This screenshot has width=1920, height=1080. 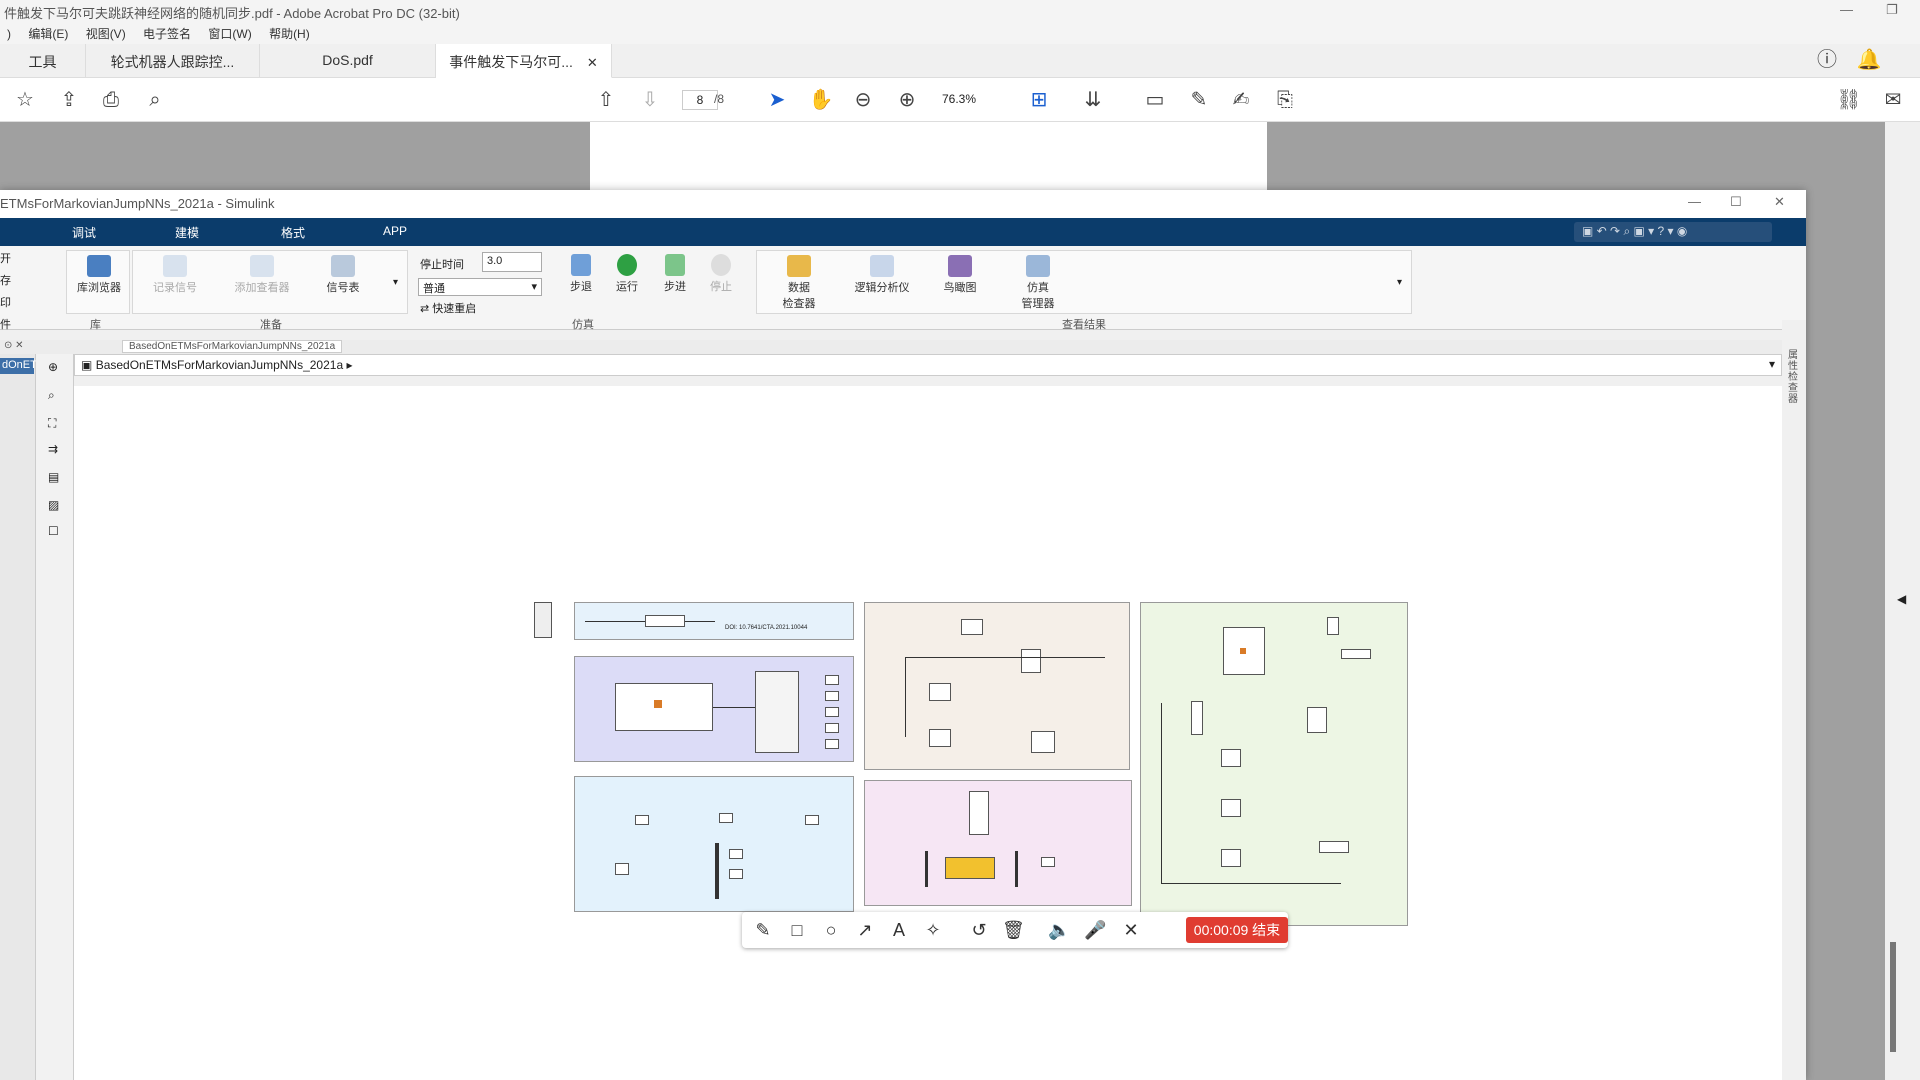 What do you see at coordinates (293, 232) in the screenshot?
I see `tab-format: 格式` at bounding box center [293, 232].